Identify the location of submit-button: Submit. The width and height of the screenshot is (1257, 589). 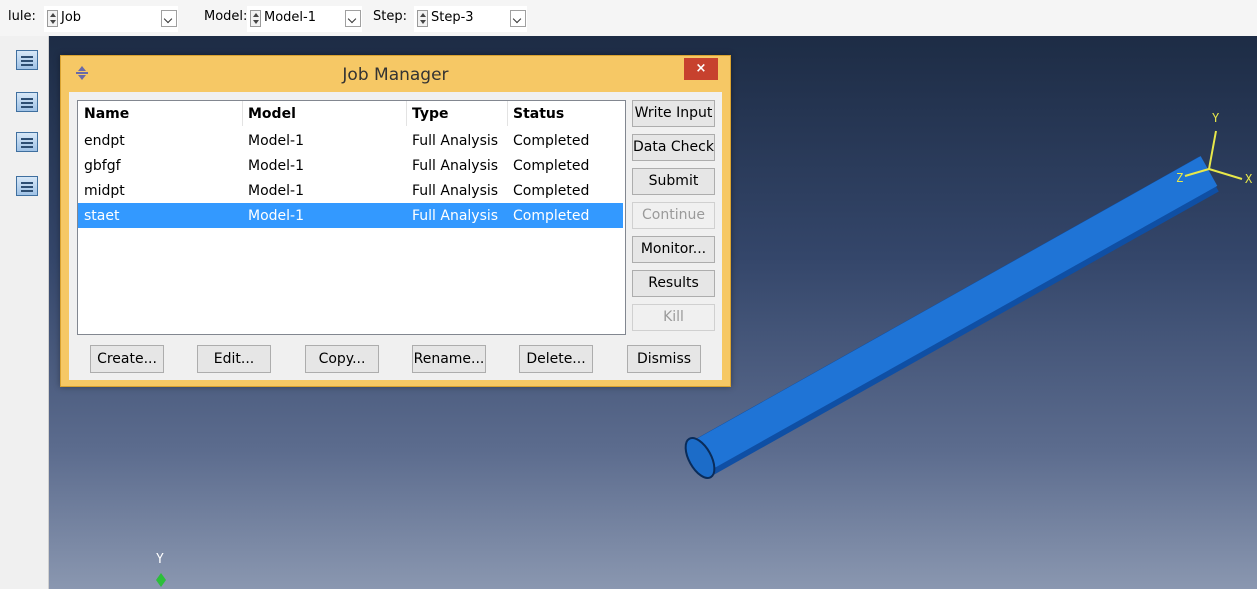
(673, 181).